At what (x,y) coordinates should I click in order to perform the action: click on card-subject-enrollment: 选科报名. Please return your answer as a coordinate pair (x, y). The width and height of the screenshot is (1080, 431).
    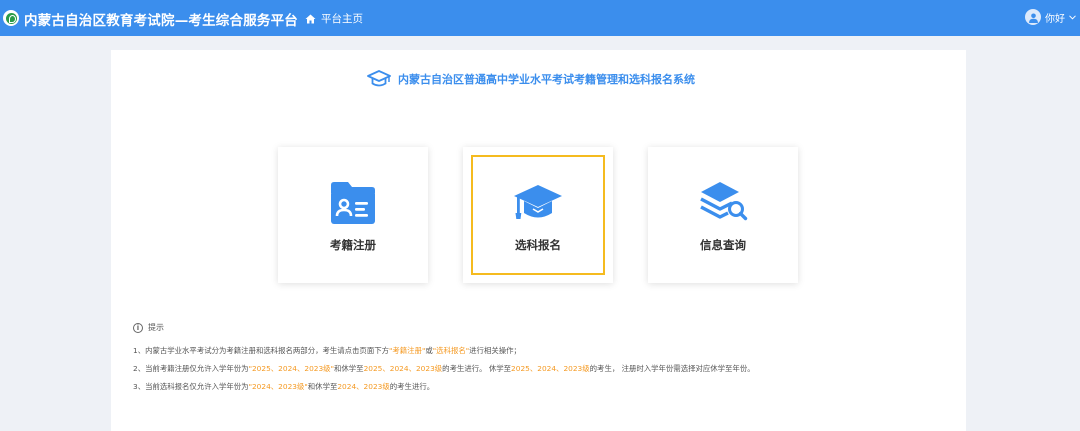
    Looking at the image, I should click on (538, 215).